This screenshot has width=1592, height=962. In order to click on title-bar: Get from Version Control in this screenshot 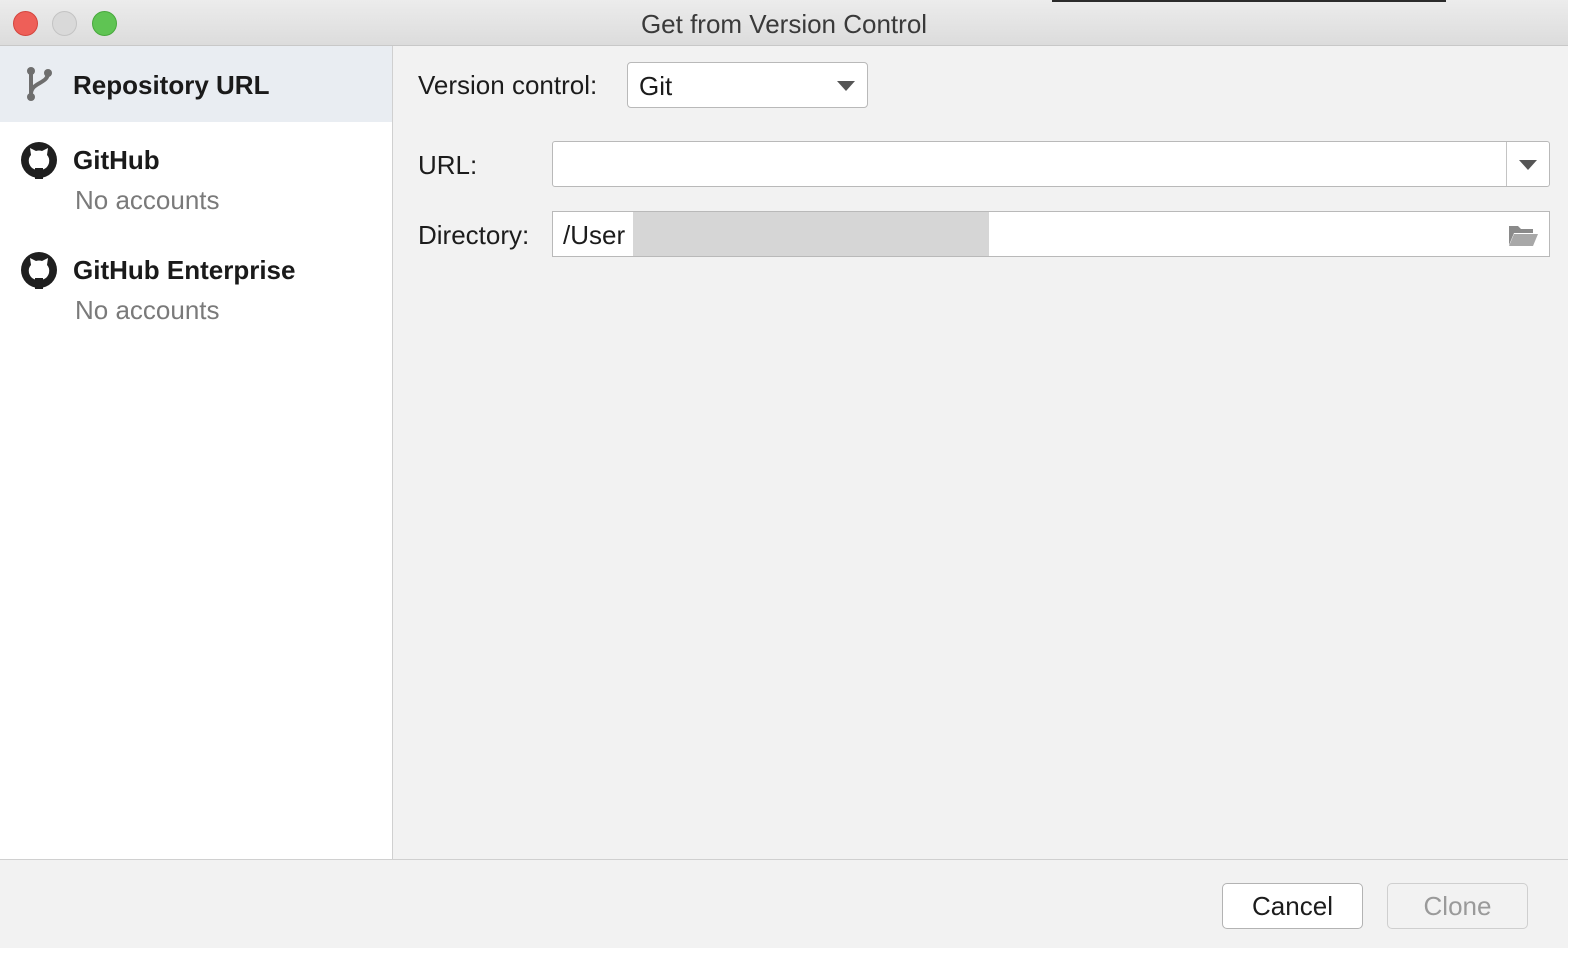, I will do `click(784, 23)`.